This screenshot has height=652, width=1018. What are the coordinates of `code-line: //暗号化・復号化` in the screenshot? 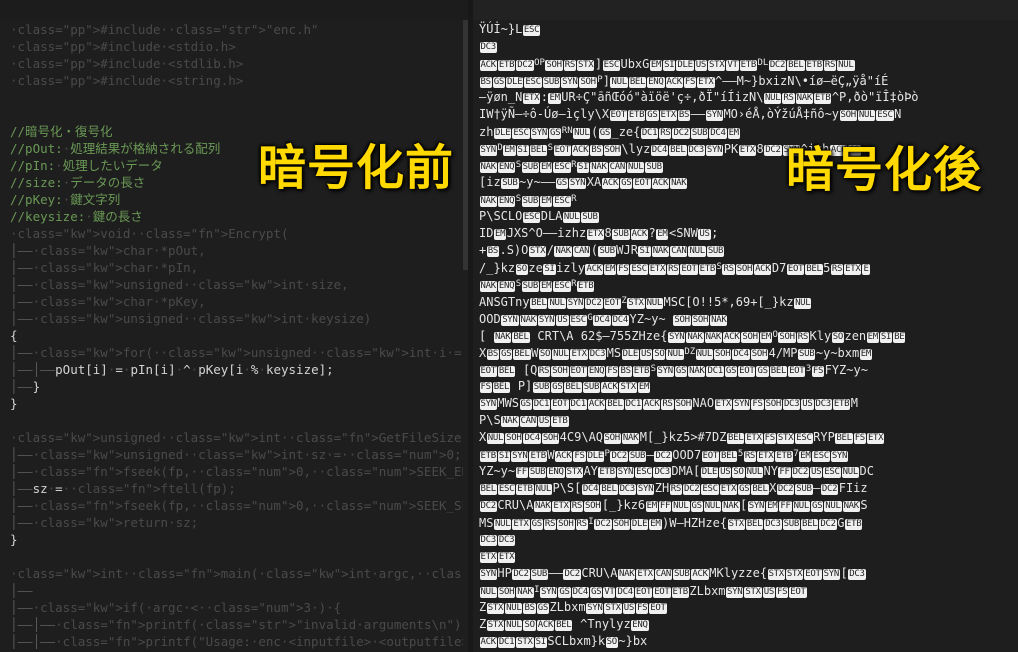 It's located at (61, 131).